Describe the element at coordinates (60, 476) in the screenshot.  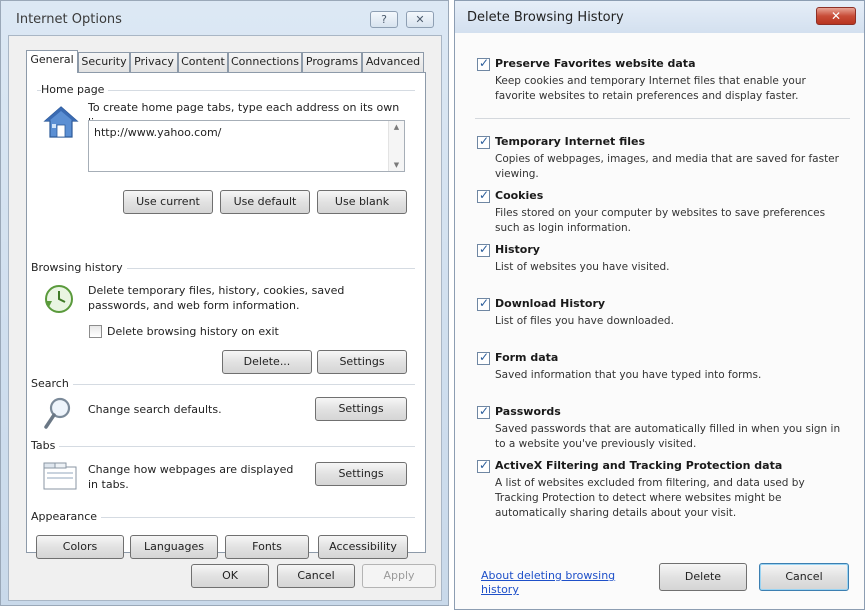
I see `tabs-icon` at that location.